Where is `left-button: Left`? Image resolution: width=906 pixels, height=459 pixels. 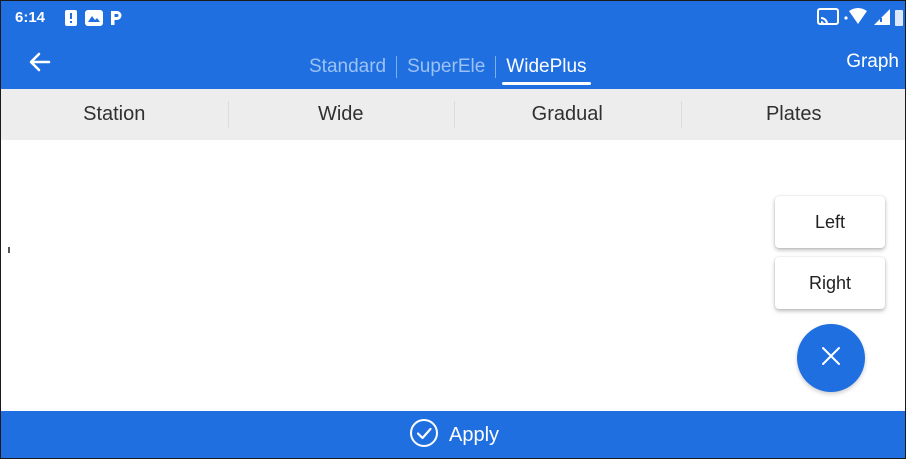
left-button: Left is located at coordinates (830, 222).